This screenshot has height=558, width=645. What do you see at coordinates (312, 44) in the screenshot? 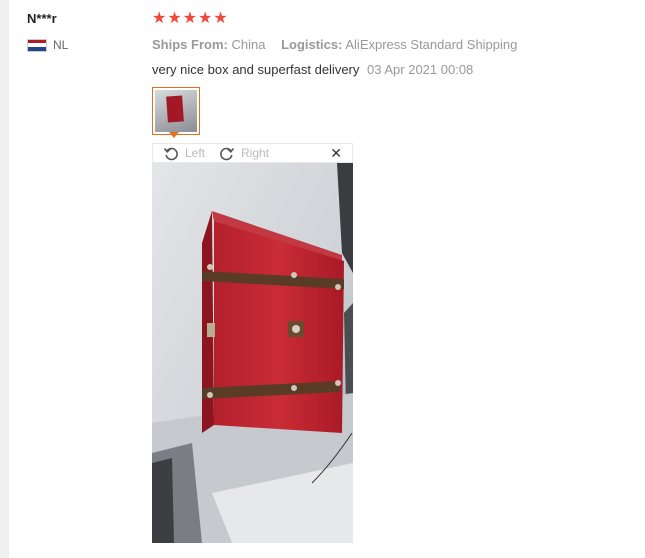
I see `logistics-label: Logistics:` at bounding box center [312, 44].